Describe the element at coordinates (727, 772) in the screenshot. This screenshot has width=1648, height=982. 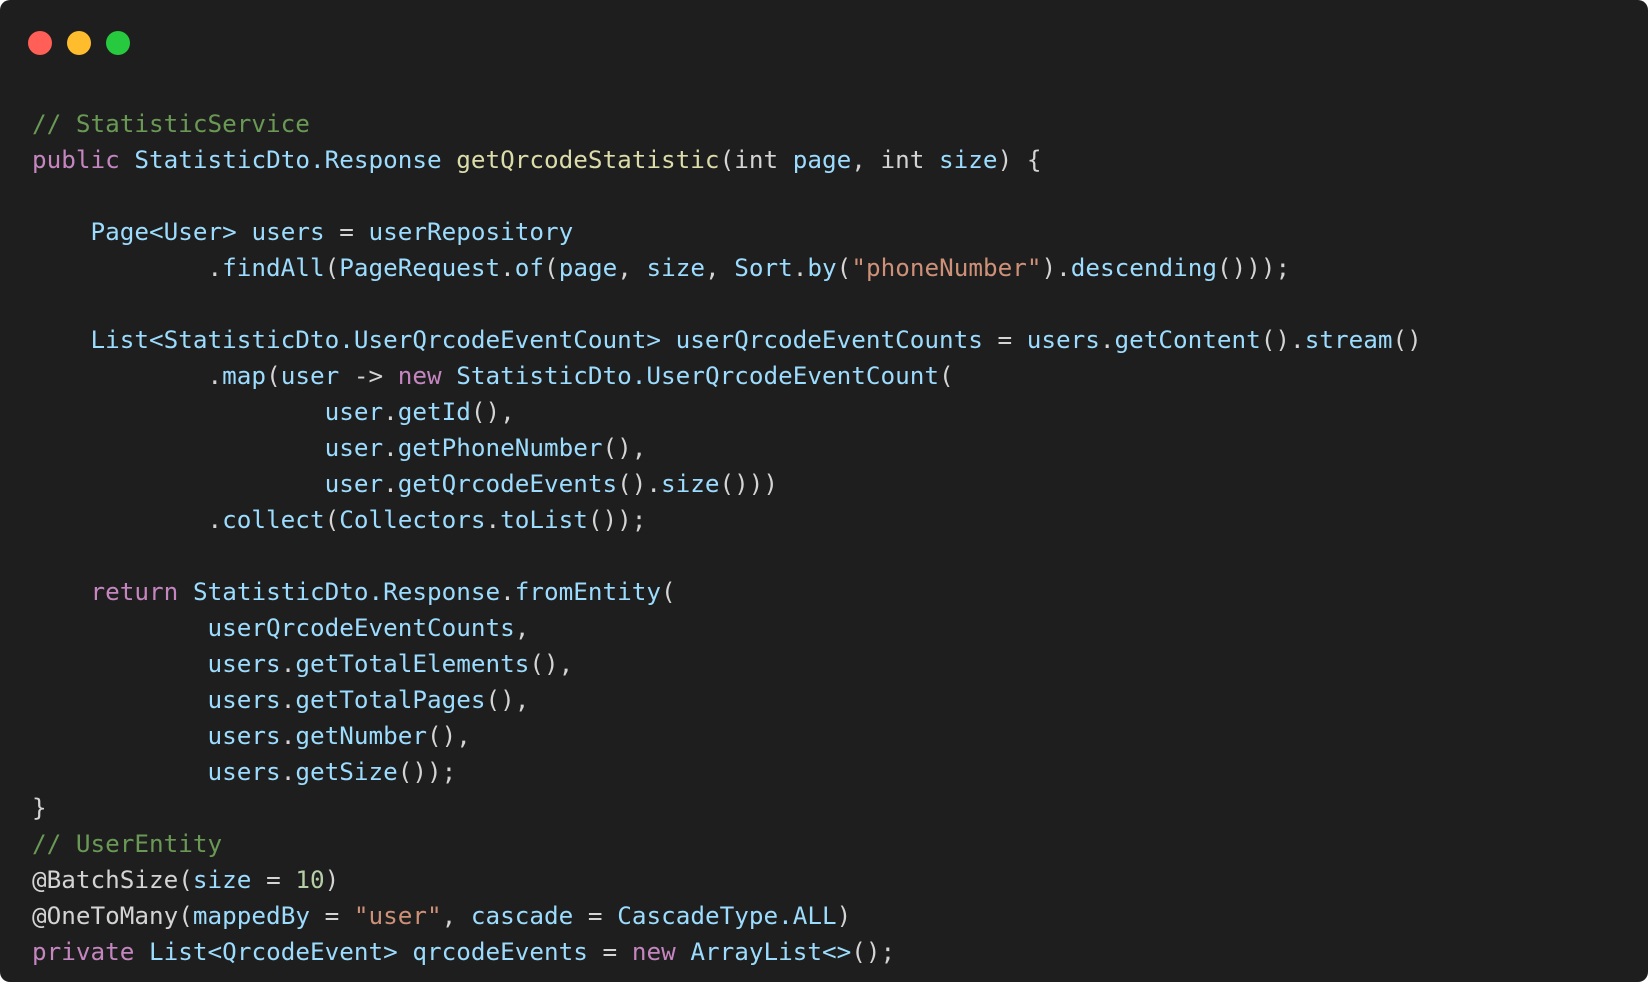
I see `code-line: users.getSize());` at that location.